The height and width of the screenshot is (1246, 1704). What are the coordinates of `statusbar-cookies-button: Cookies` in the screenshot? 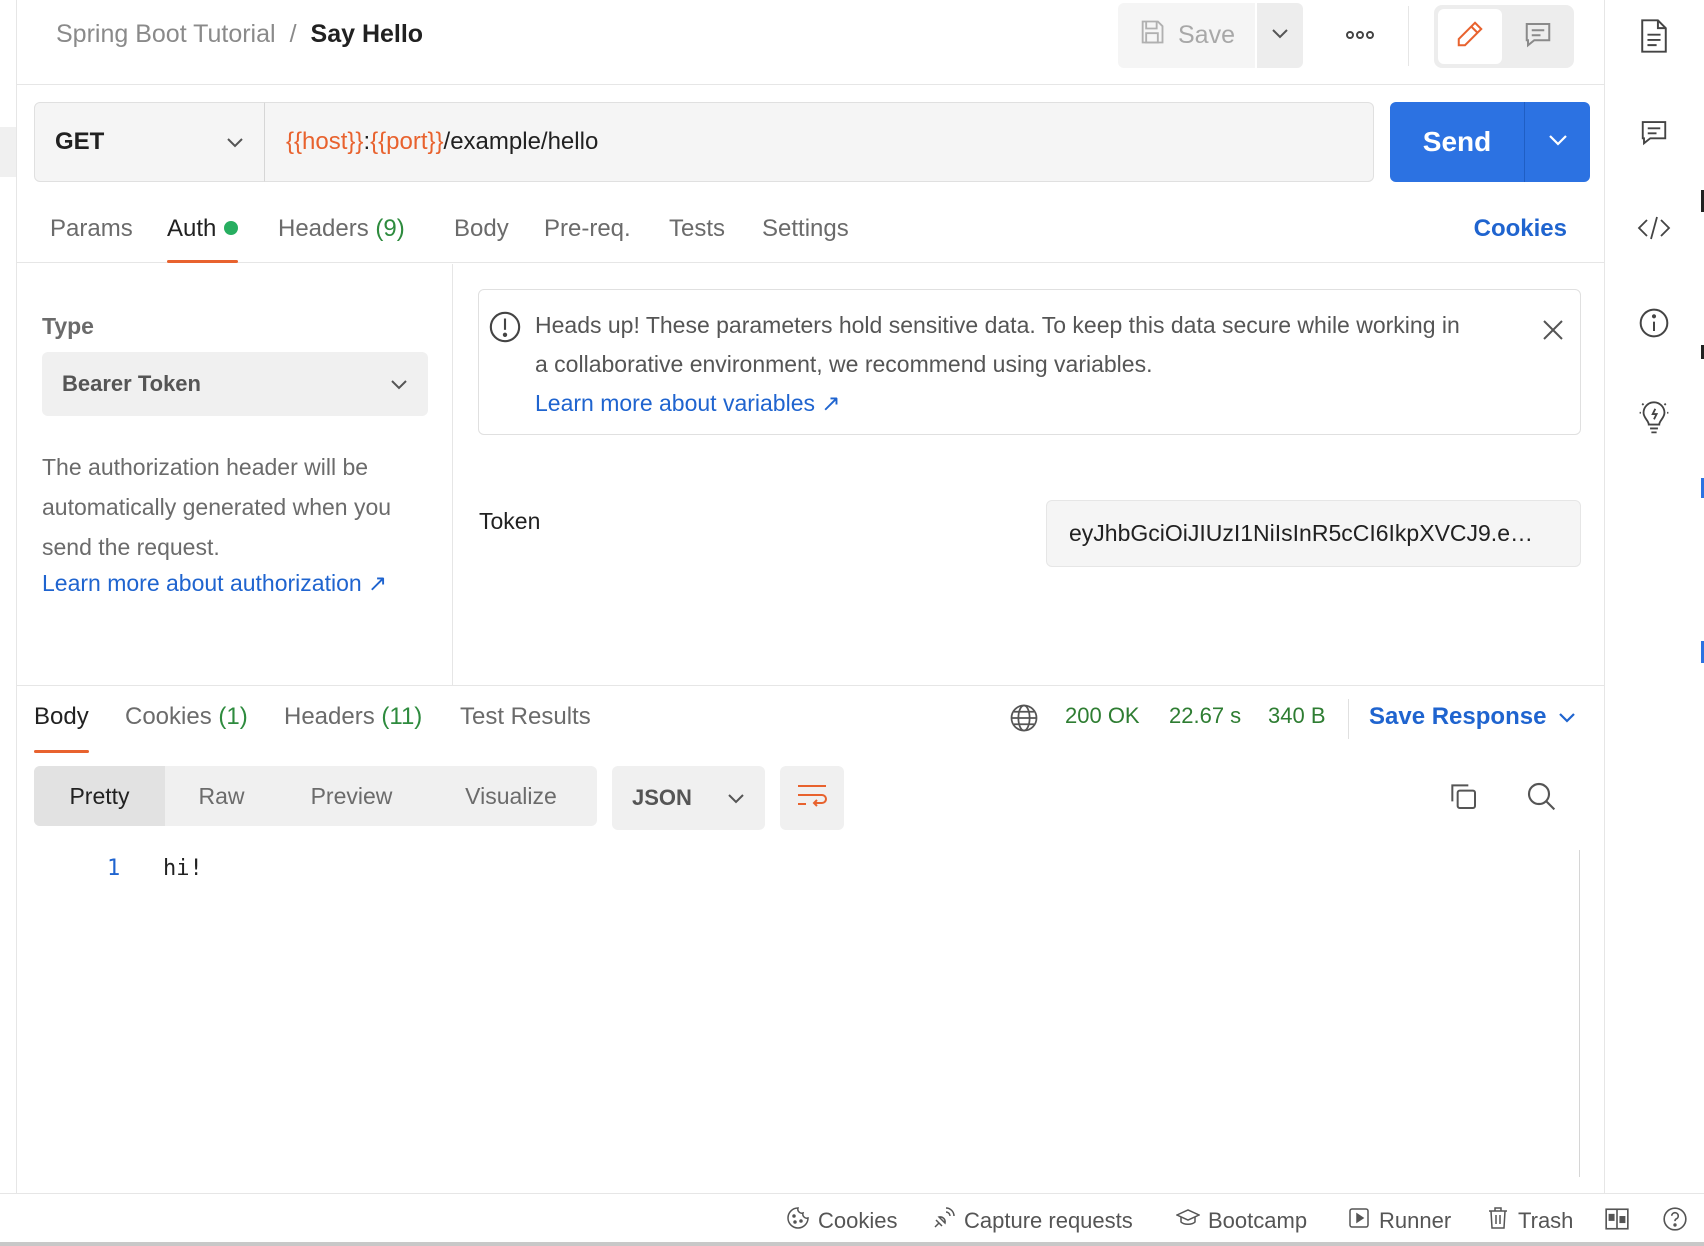 It's located at (841, 1221).